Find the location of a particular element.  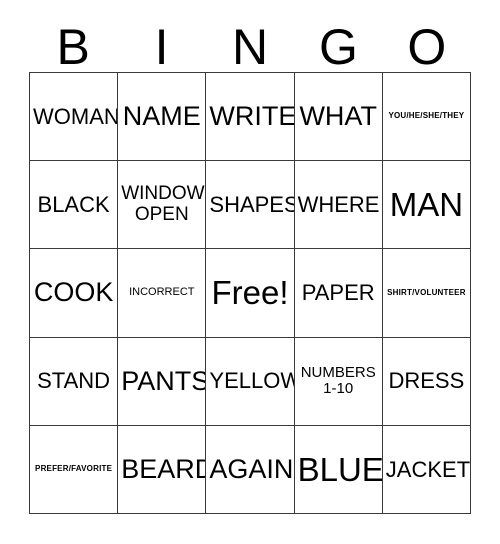

bingo-cell-label: Free! is located at coordinates (250, 293).